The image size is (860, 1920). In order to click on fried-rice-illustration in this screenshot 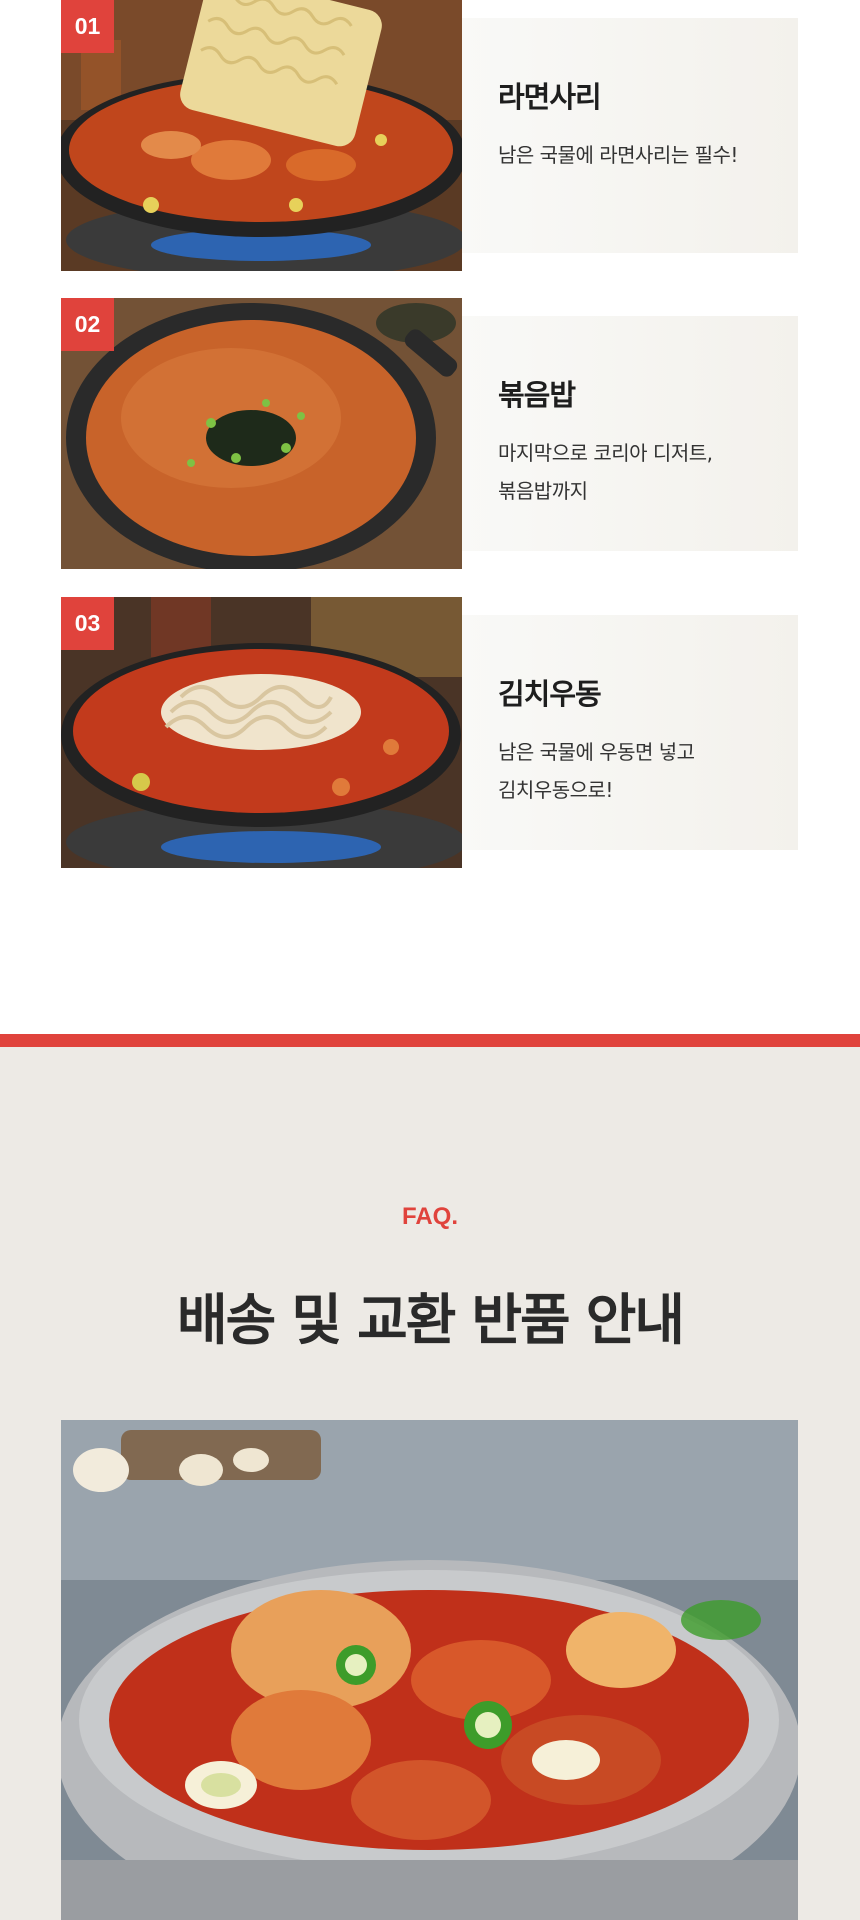, I will do `click(261, 433)`.